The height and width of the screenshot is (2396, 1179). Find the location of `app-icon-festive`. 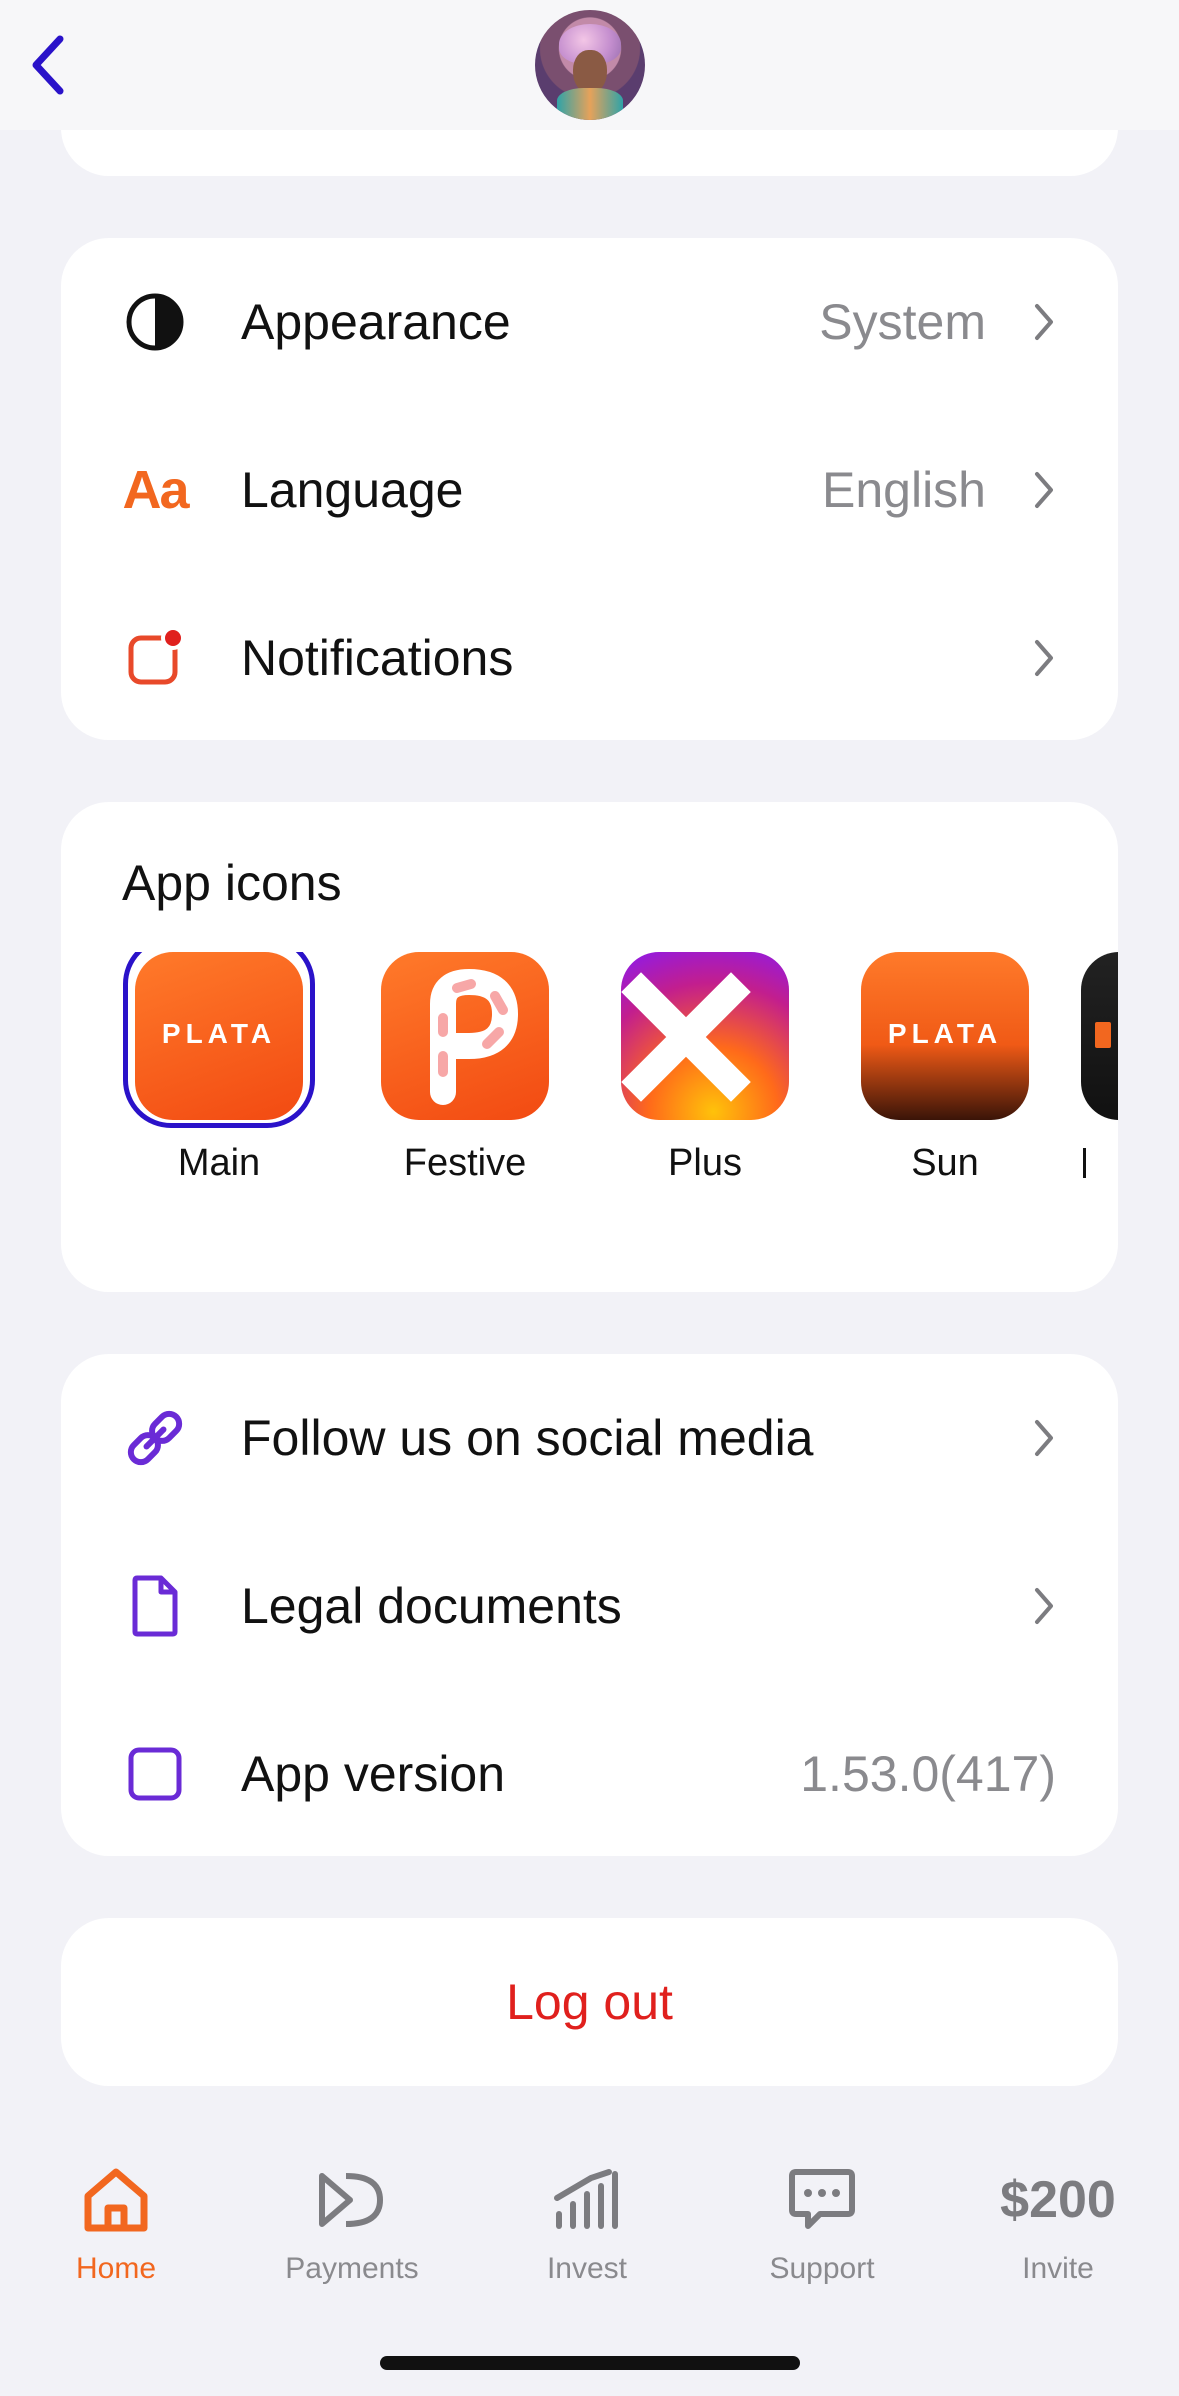

app-icon-festive is located at coordinates (465, 1036).